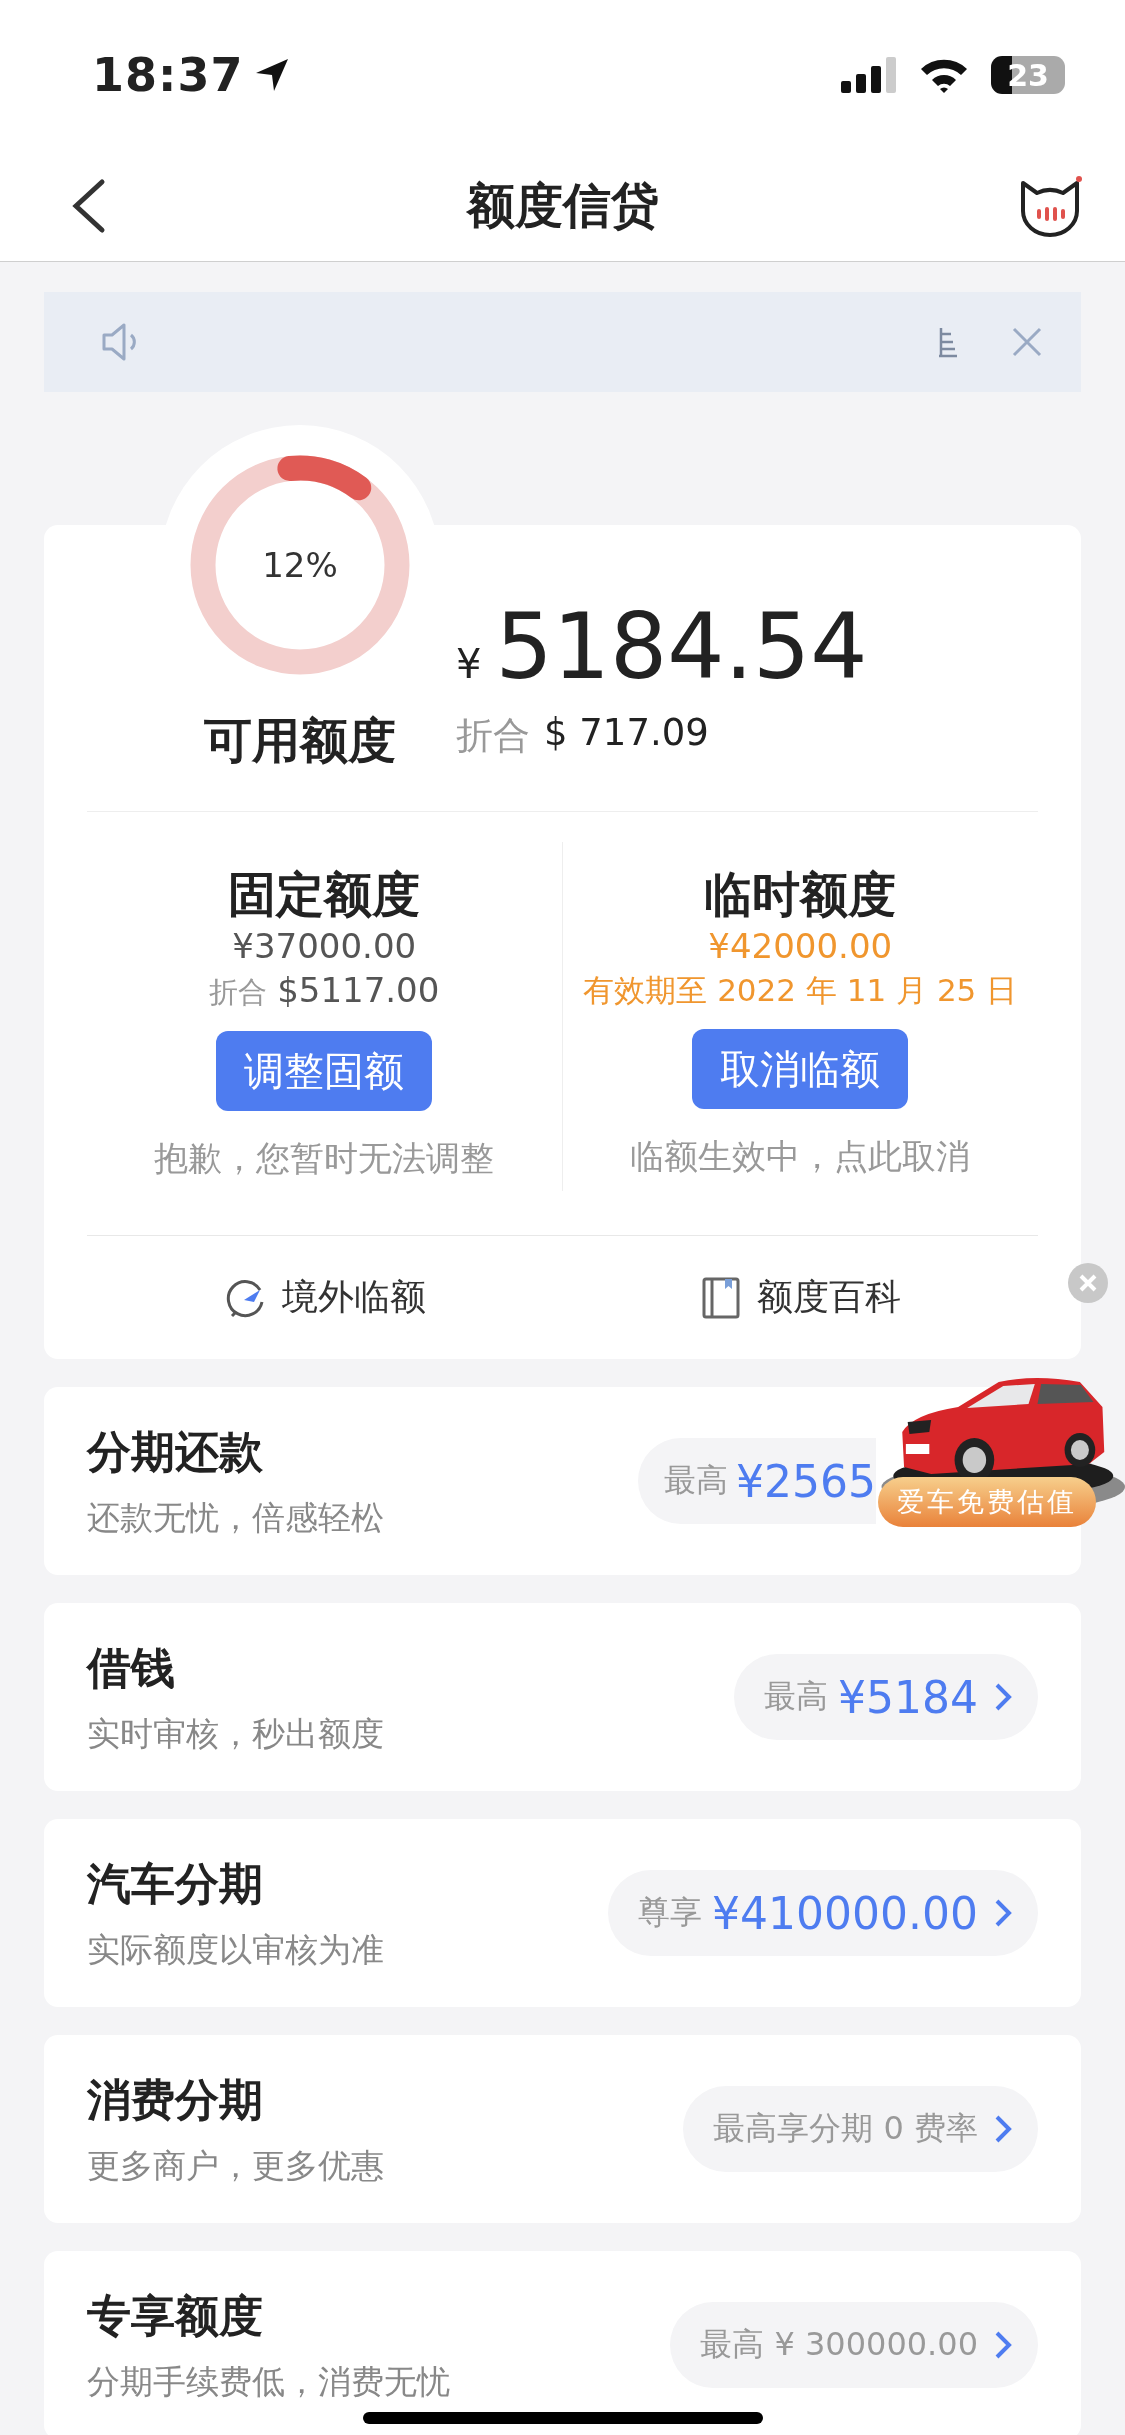 This screenshot has height=2435, width=1125. What do you see at coordinates (800, 1069) in the screenshot?
I see `cancel-quota-button: 取消临额` at bounding box center [800, 1069].